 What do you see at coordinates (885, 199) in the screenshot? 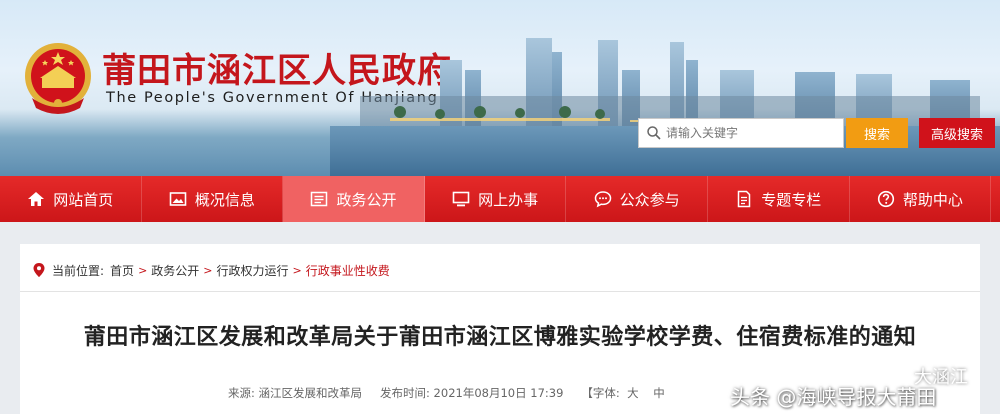
I see `help-icon` at bounding box center [885, 199].